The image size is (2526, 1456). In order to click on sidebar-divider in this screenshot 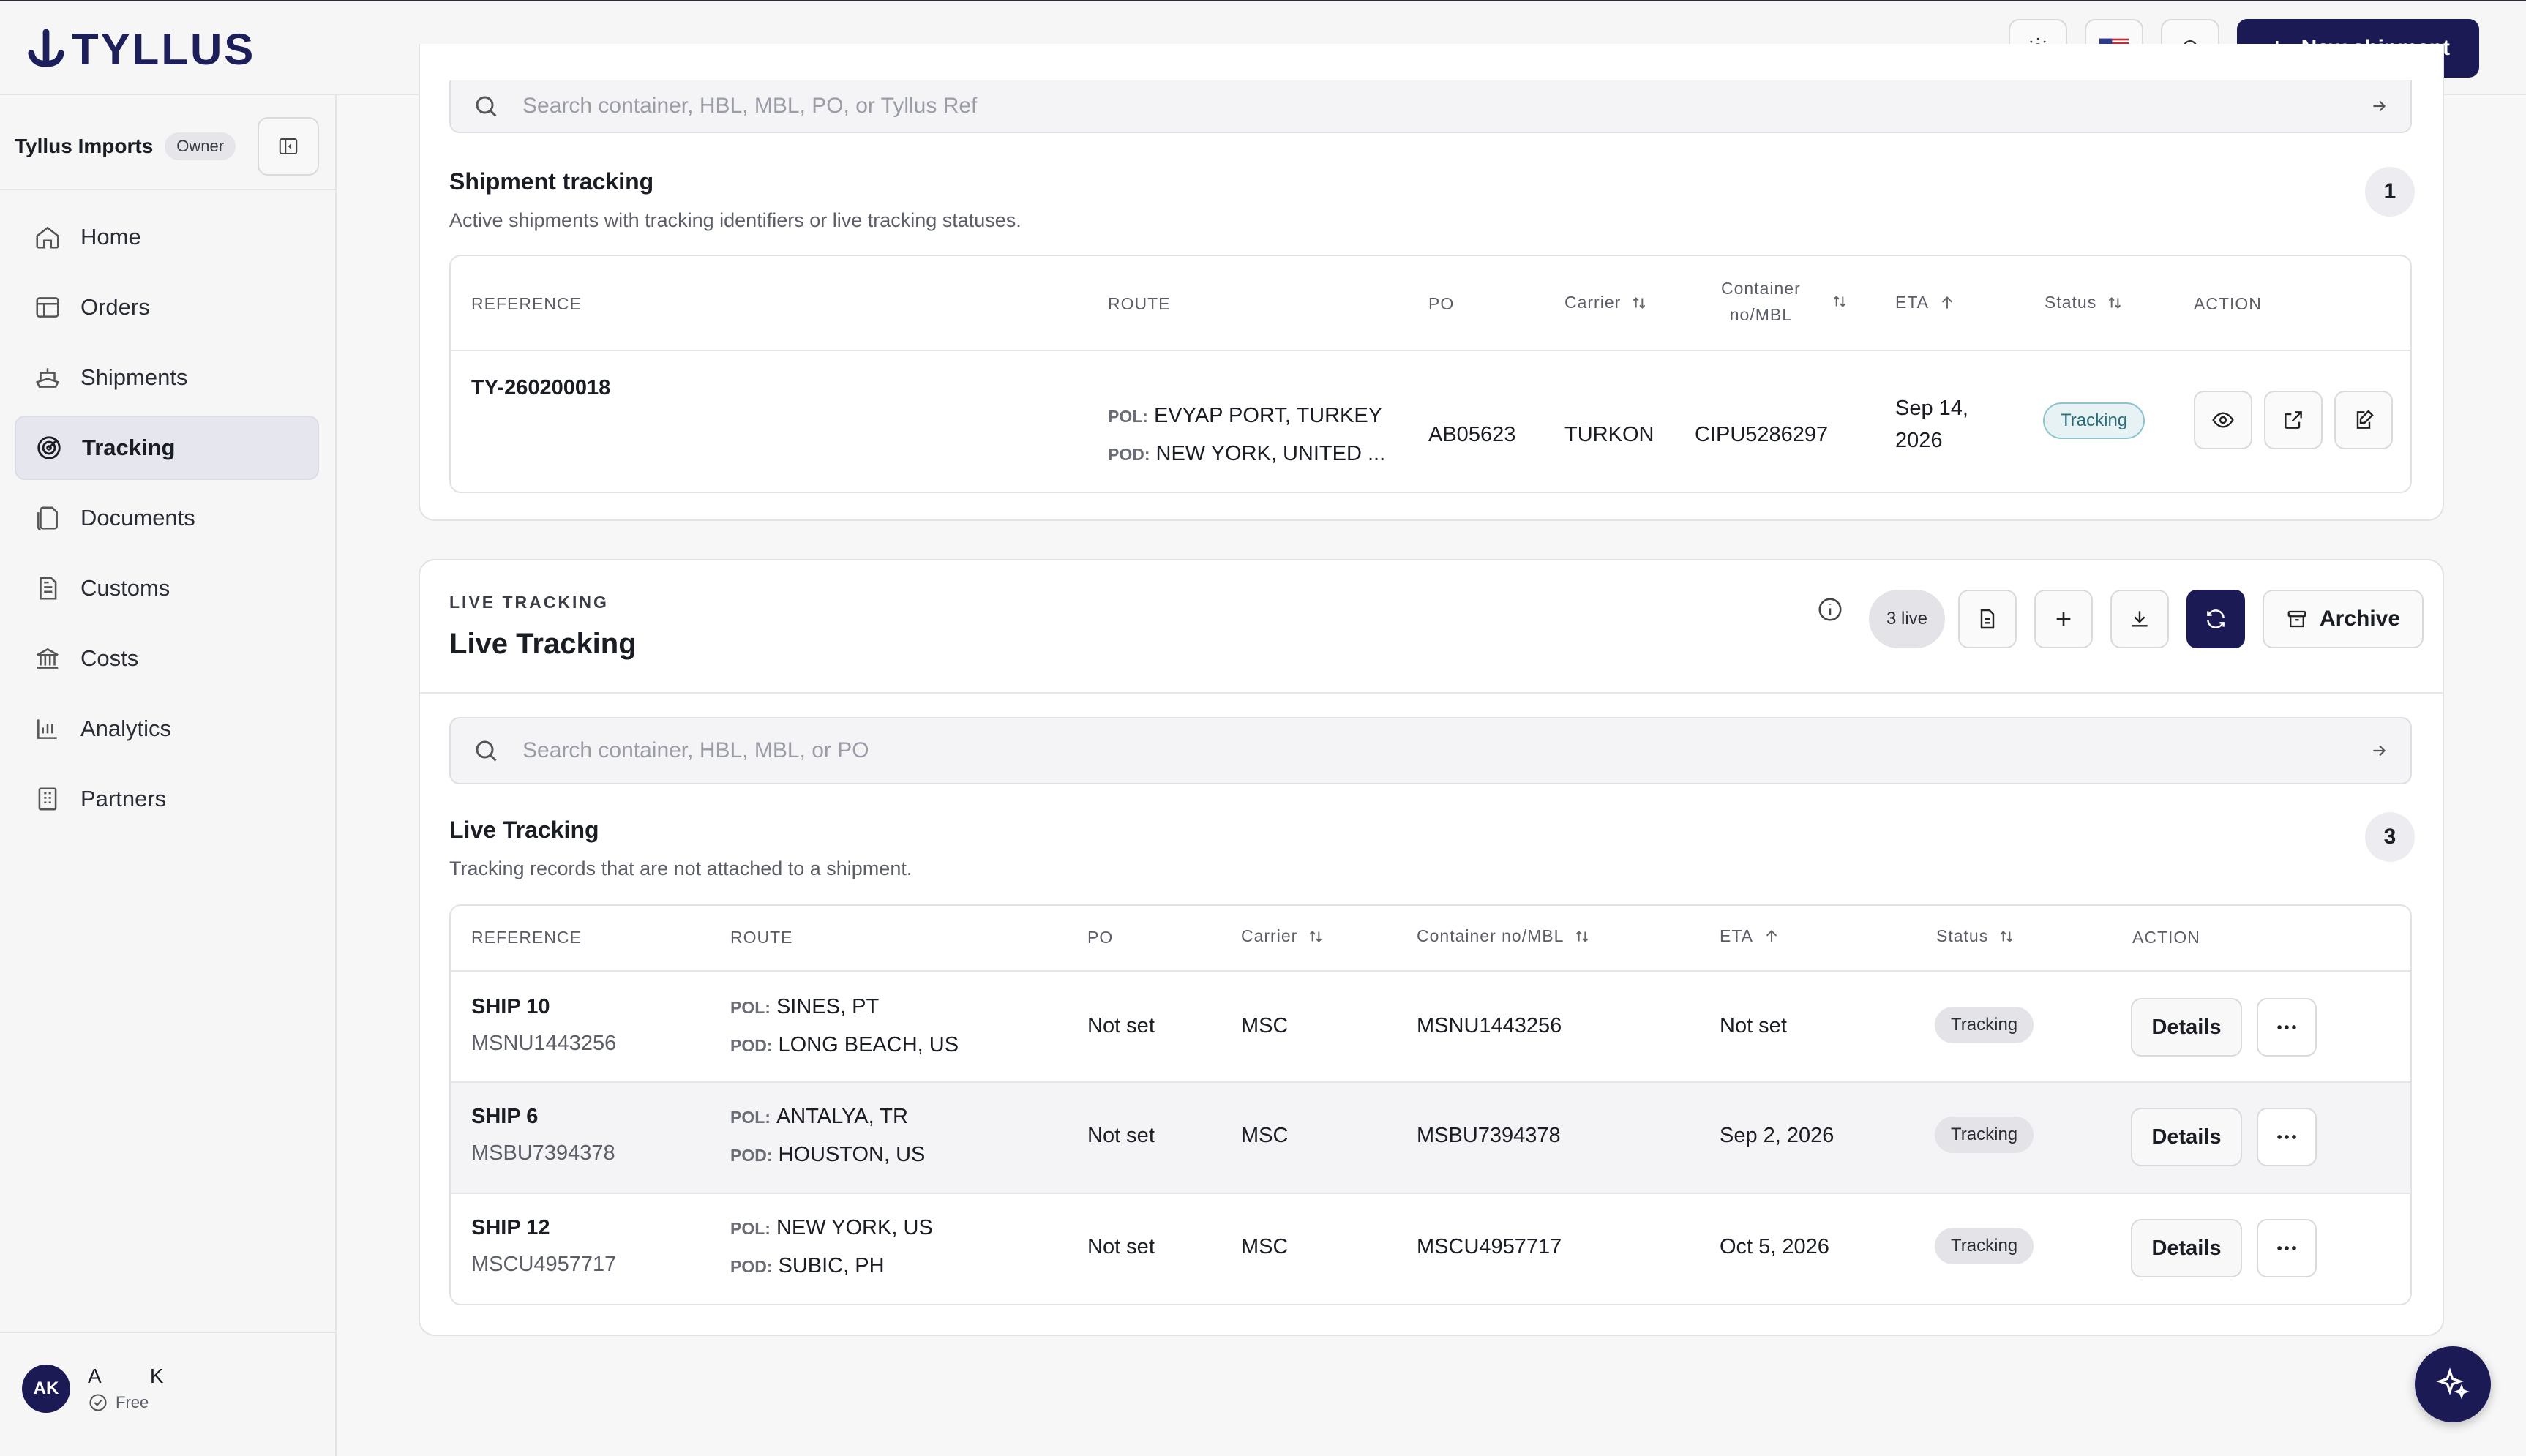, I will do `click(168, 189)`.